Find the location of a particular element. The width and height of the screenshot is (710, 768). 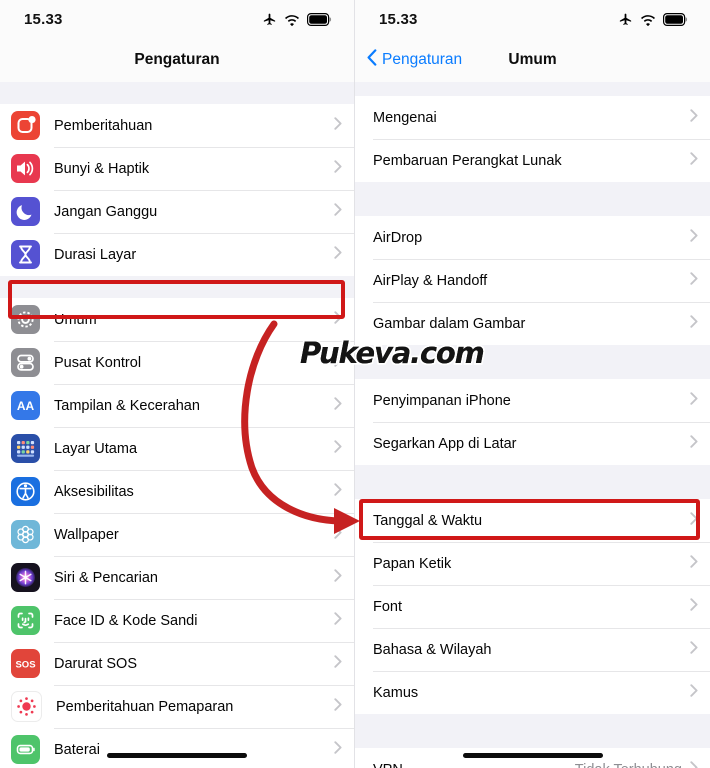

back-button: Pengaturan is located at coordinates (408, 60).